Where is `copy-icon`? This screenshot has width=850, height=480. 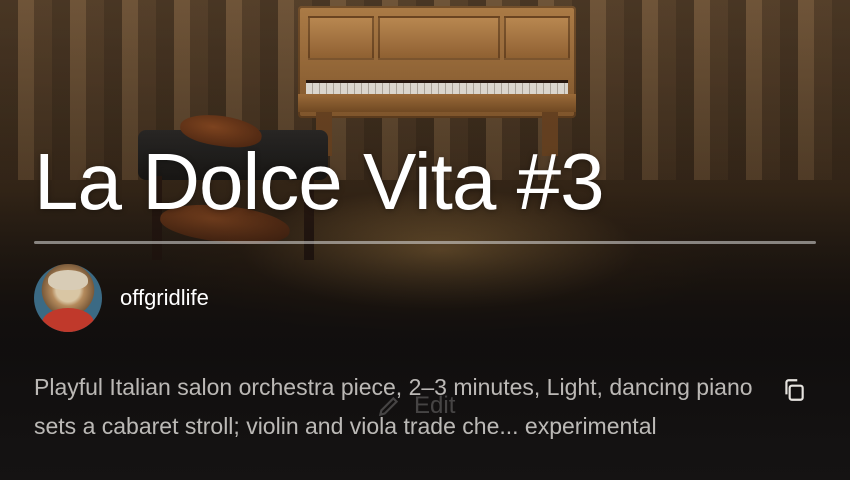
copy-icon is located at coordinates (794, 390).